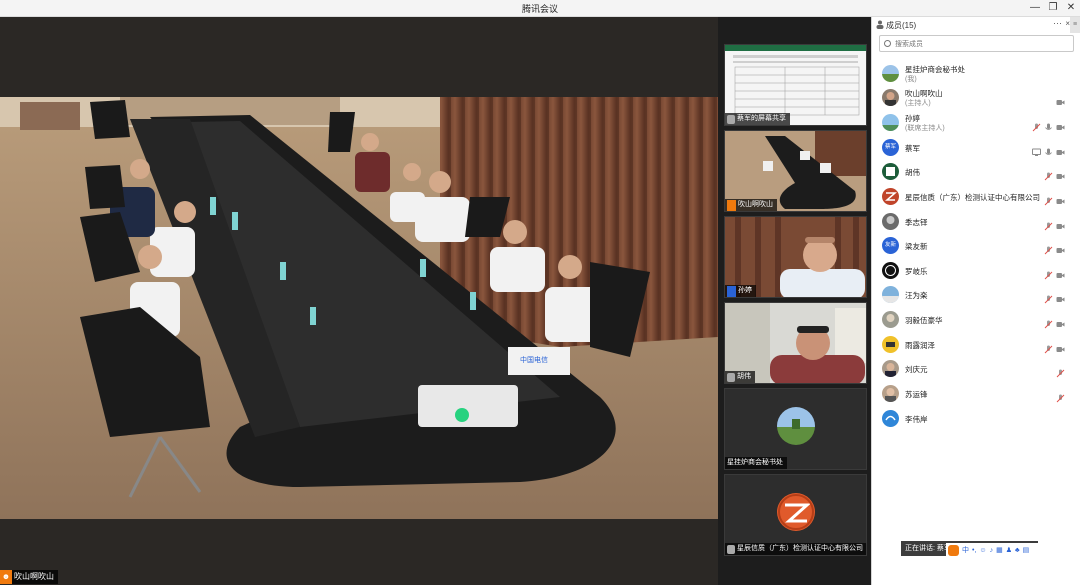 The image size is (1080, 585). I want to click on member-name: 苏运锋, so click(916, 394).